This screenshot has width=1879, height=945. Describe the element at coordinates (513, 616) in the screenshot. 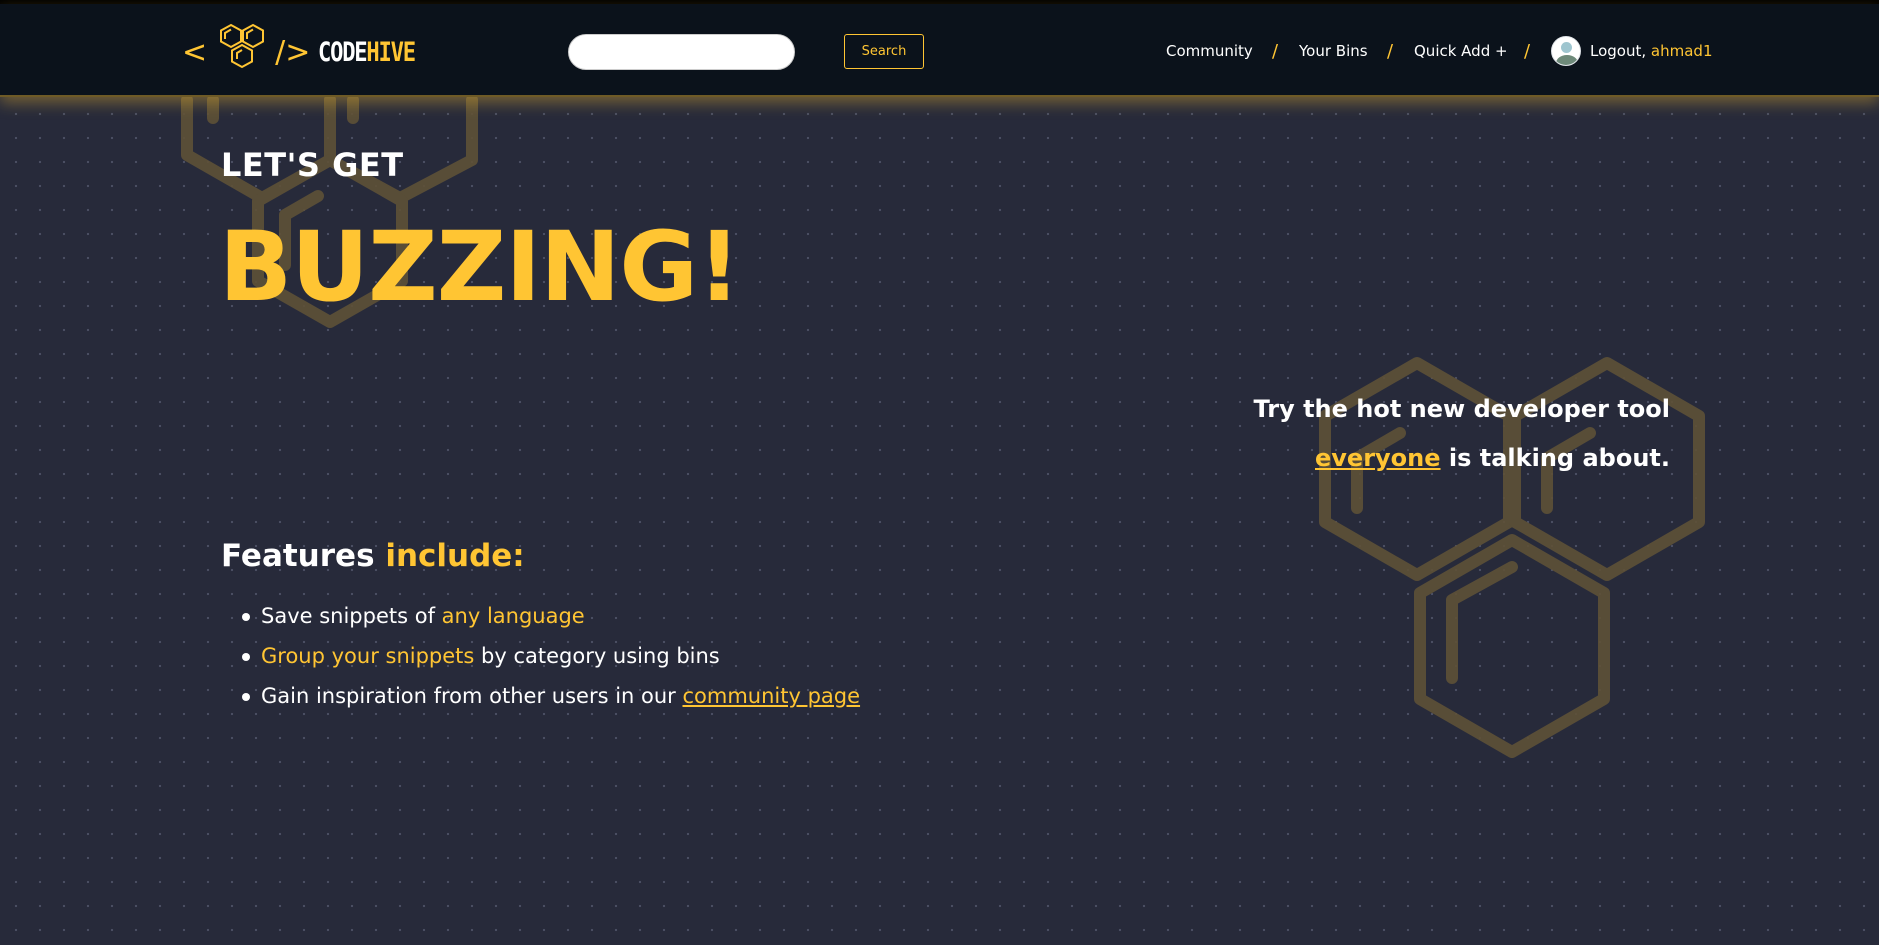

I see `feature-highlight: any language` at that location.